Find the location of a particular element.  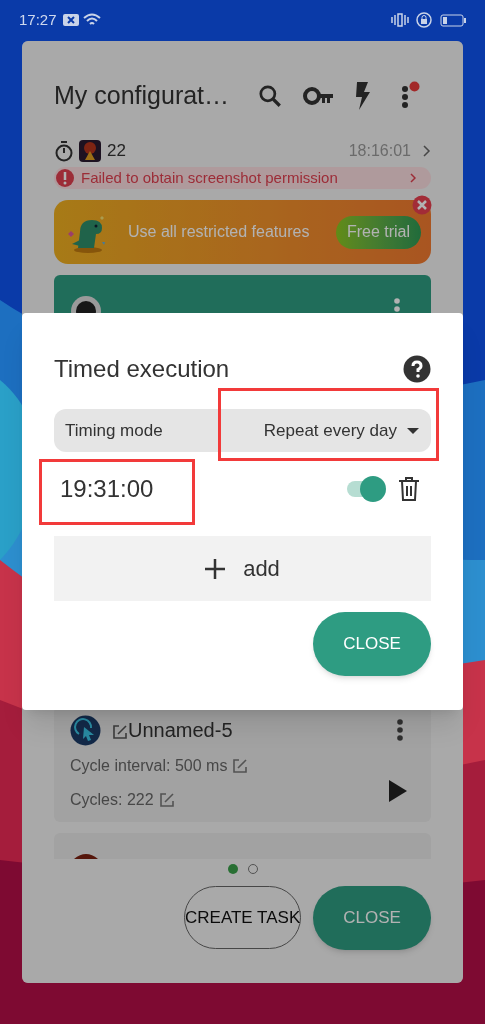

dropdown-arrow-icon is located at coordinates (413, 430).